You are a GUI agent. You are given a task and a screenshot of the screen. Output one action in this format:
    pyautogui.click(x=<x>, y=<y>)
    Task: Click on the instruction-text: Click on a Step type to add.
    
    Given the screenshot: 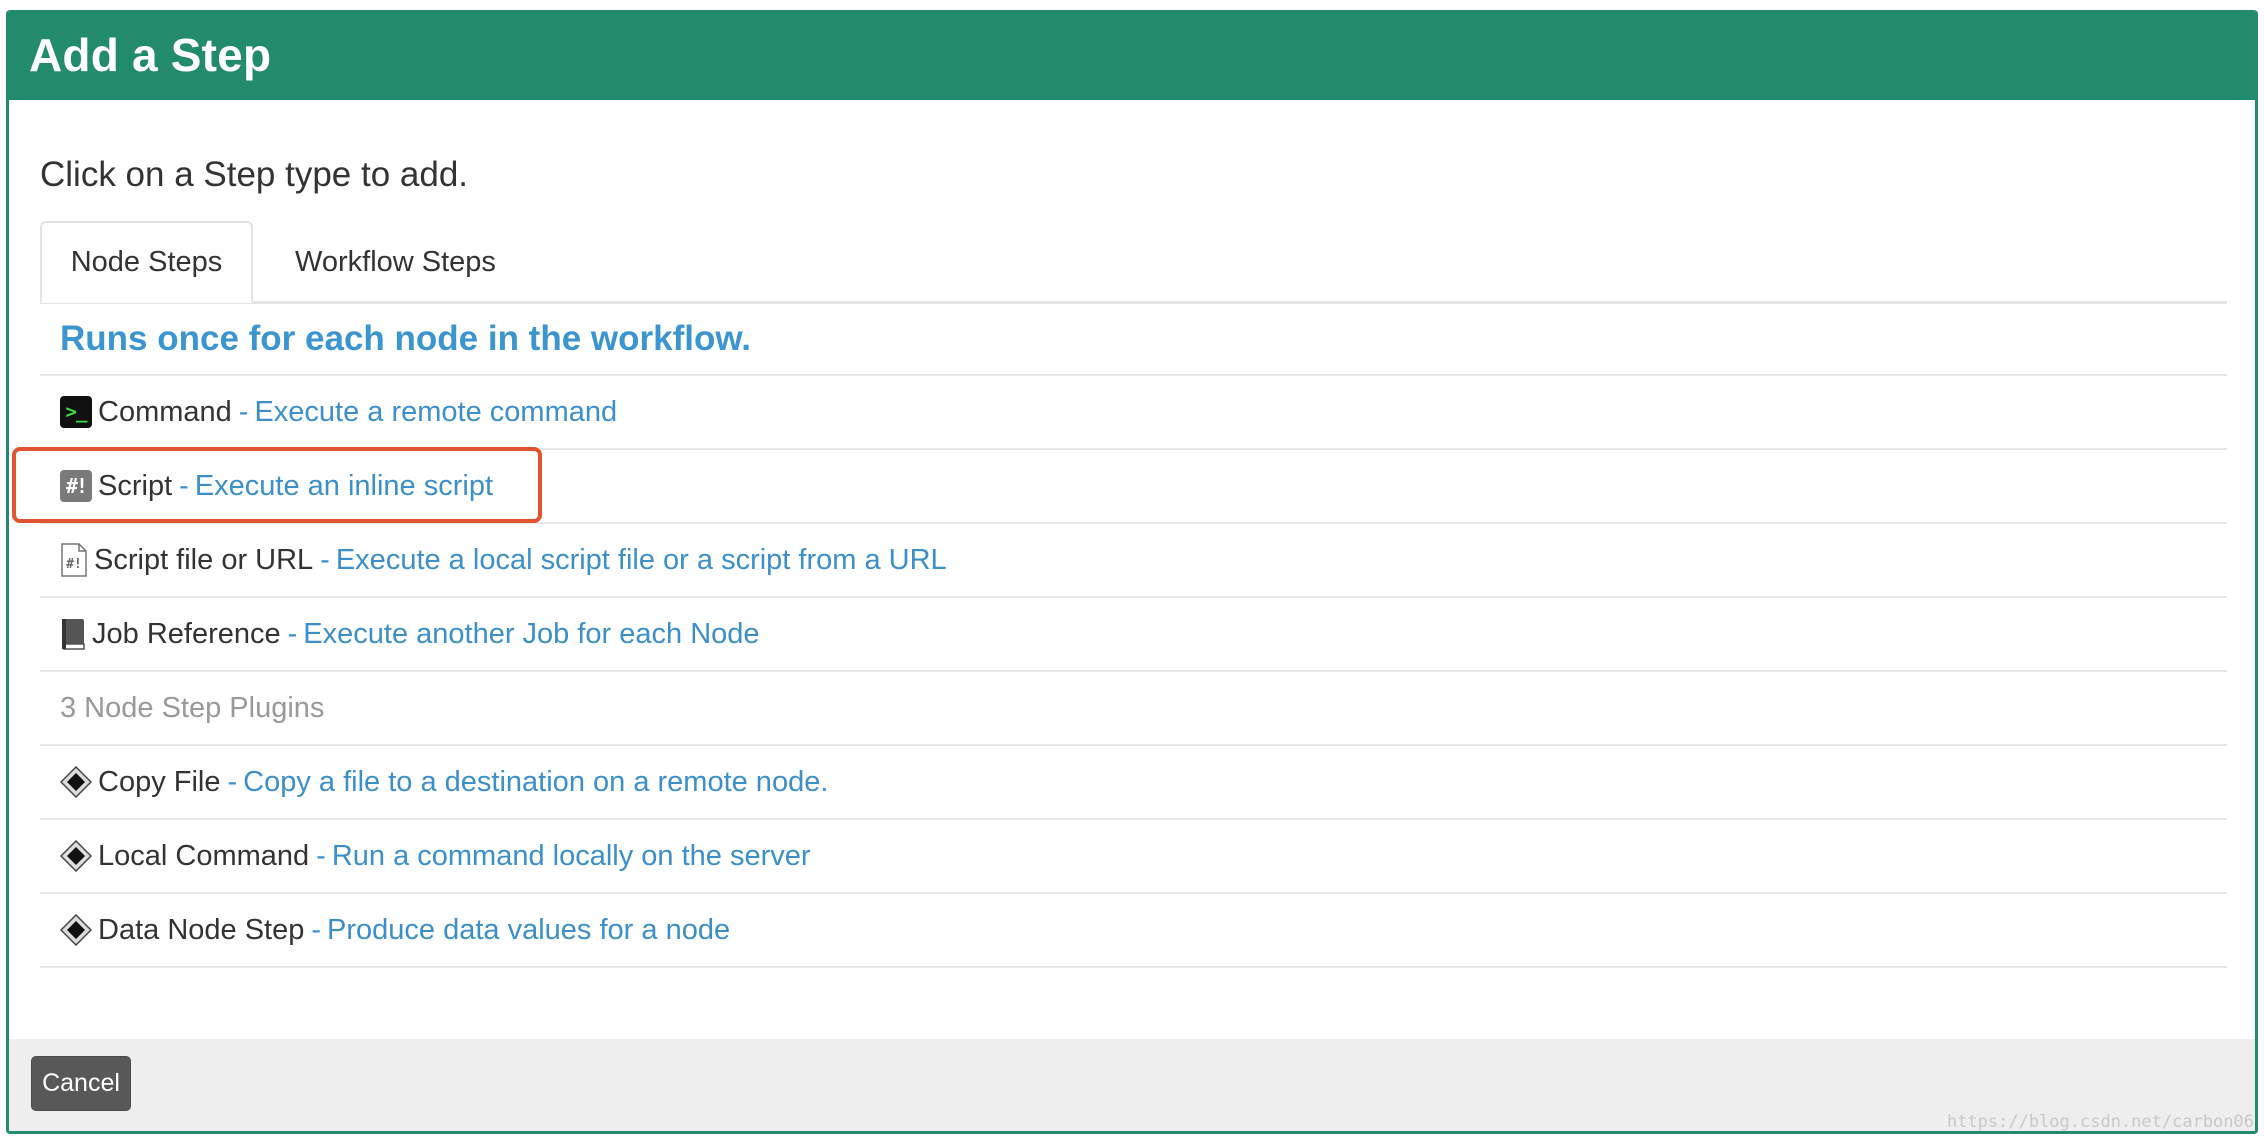 What is the action you would take?
    pyautogui.click(x=254, y=174)
    